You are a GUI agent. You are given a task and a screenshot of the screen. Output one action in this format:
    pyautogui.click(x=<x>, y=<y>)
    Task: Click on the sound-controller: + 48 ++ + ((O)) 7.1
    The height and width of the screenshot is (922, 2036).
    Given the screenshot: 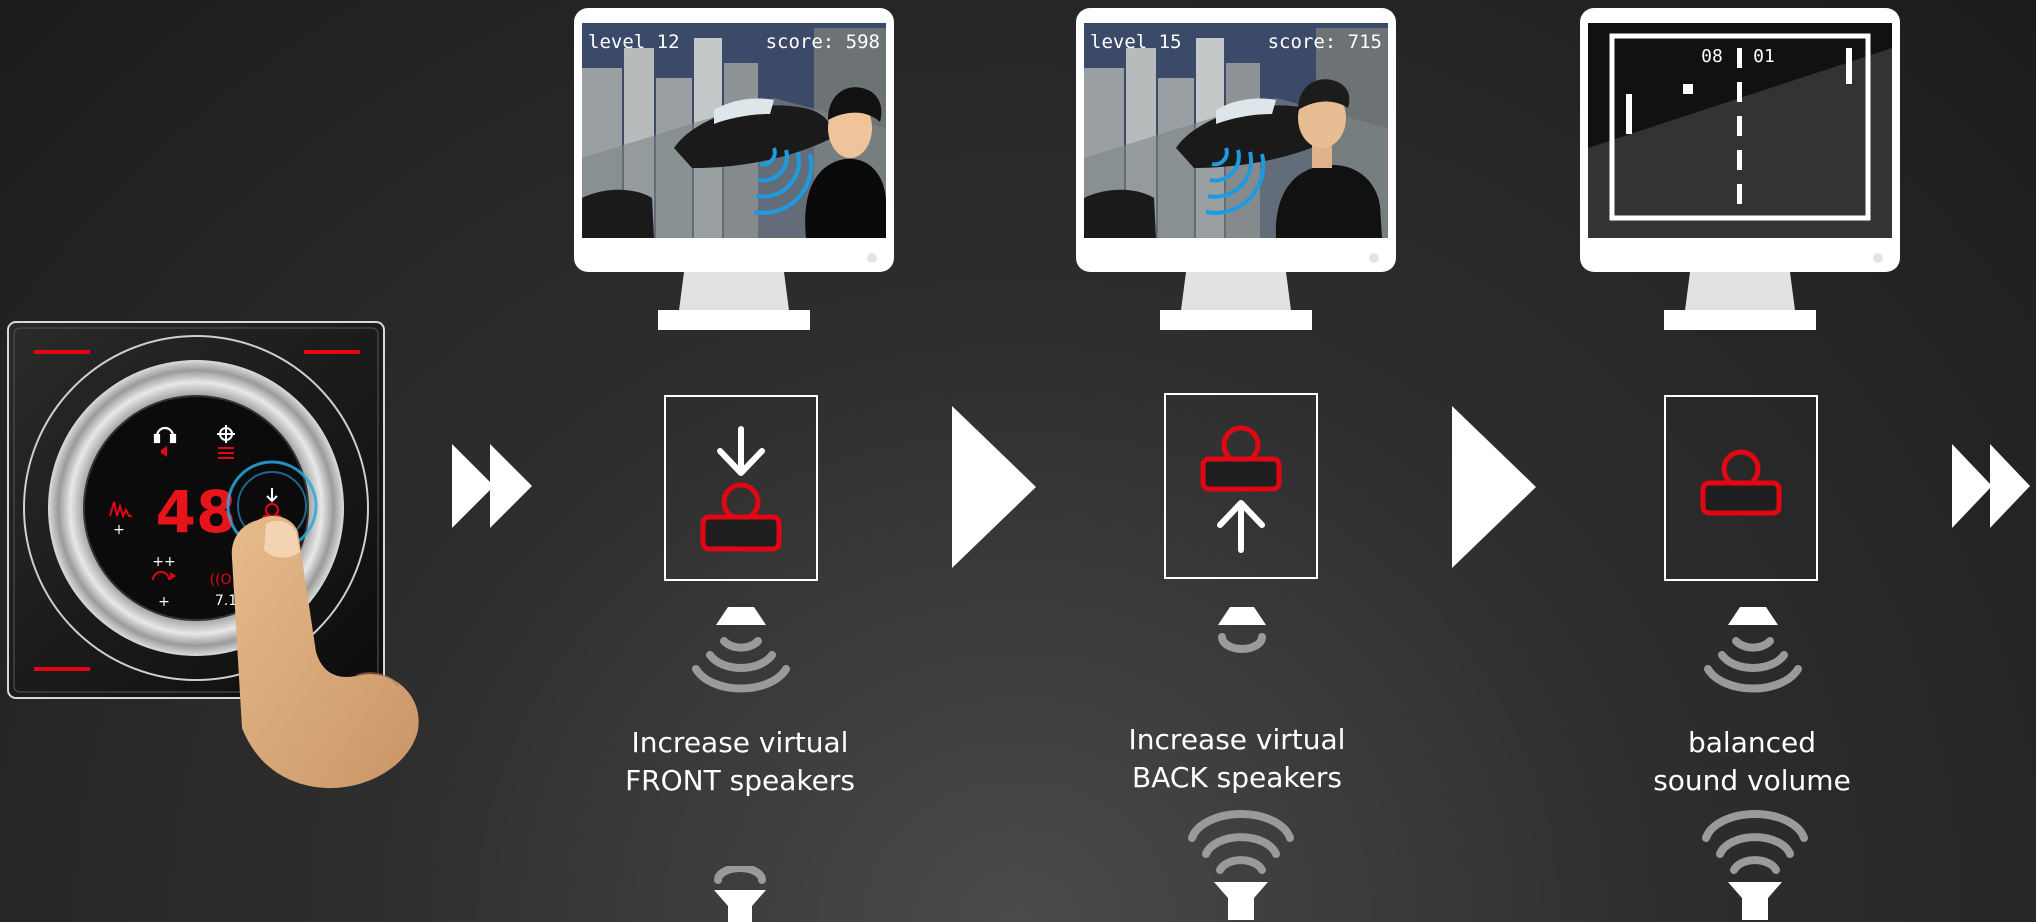 What is the action you would take?
    pyautogui.click(x=213, y=555)
    